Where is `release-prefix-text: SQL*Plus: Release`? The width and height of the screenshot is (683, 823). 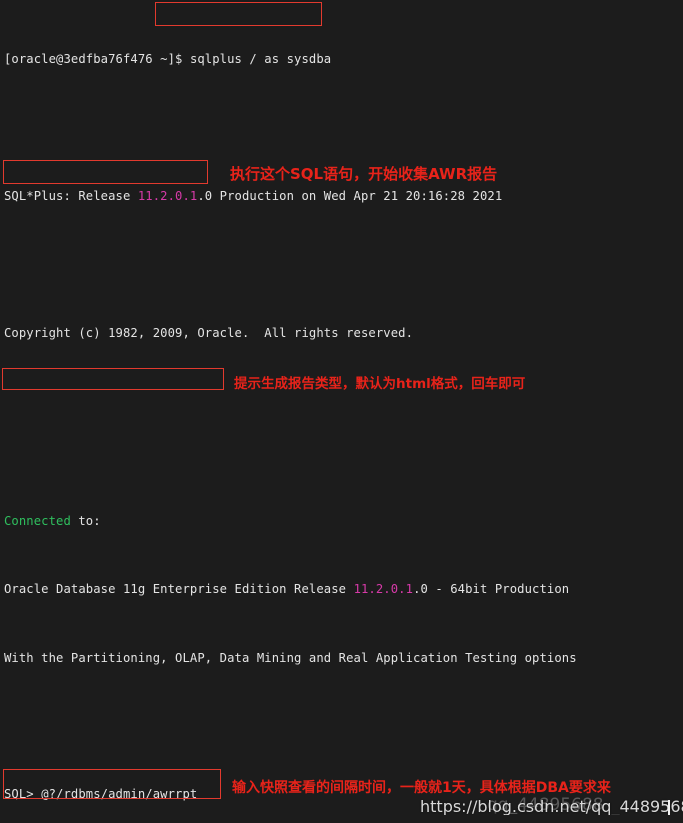
release-prefix-text: SQL*Plus: Release is located at coordinates (71, 196).